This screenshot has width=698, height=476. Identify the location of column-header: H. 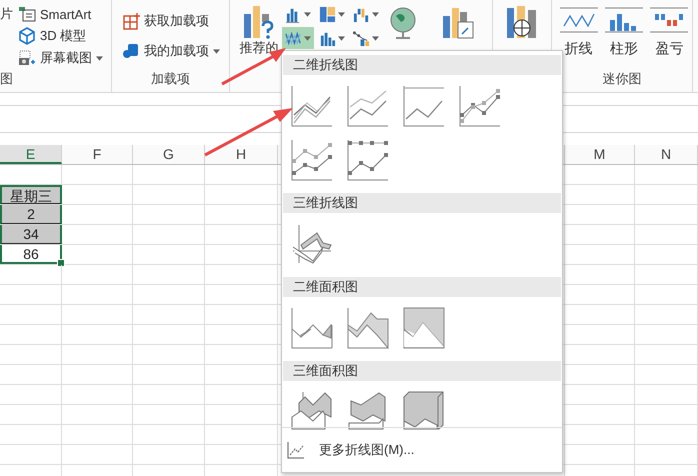
(241, 154).